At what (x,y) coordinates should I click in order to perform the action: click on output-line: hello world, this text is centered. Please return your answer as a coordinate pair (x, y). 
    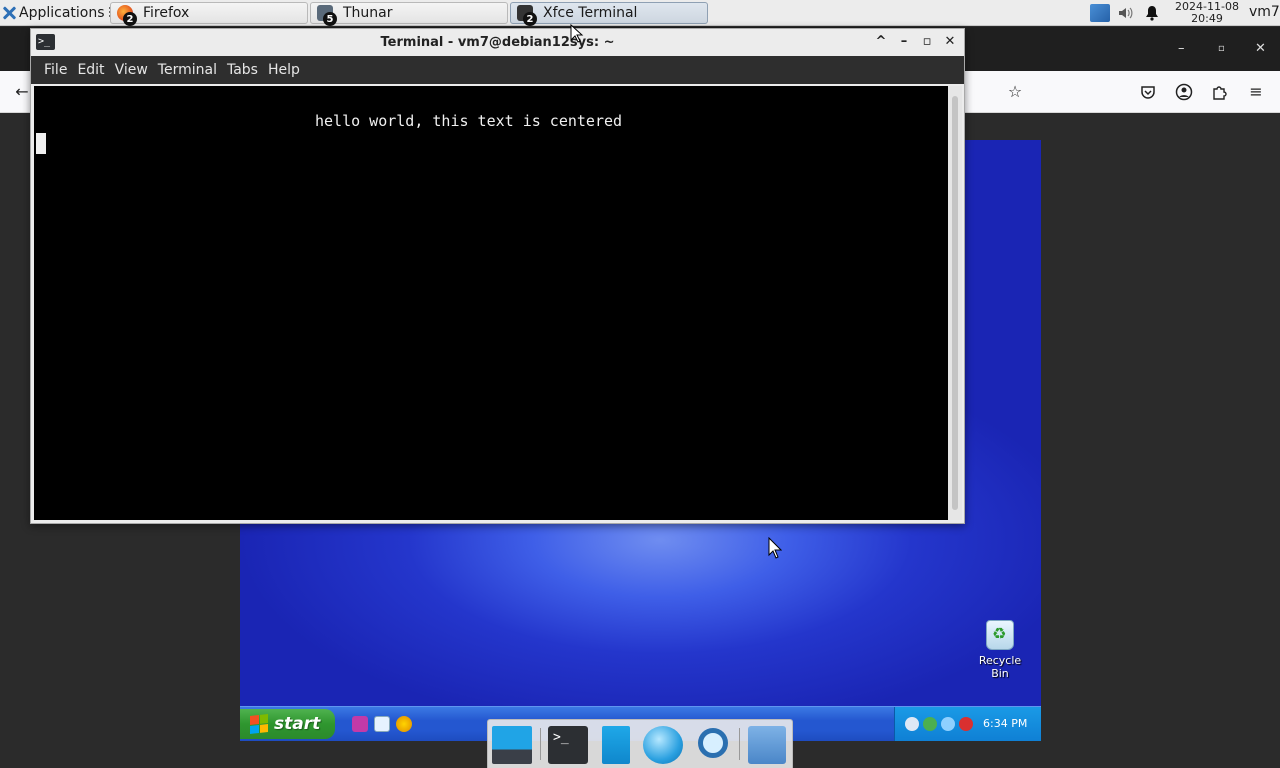
    Looking at the image, I should click on (469, 121).